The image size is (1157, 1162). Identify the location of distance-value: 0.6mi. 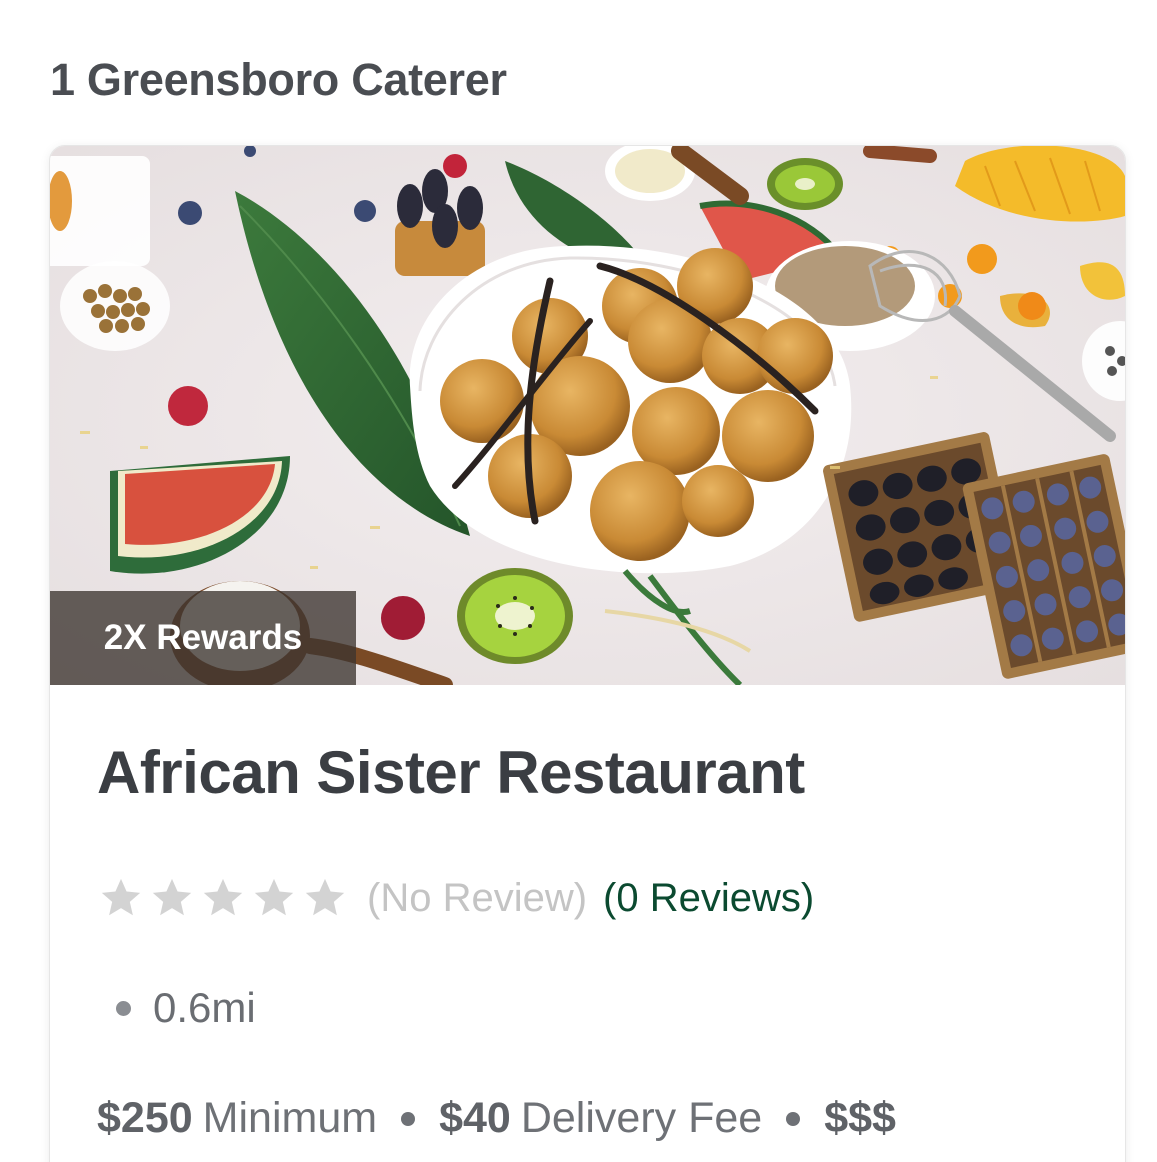
(204, 1007).